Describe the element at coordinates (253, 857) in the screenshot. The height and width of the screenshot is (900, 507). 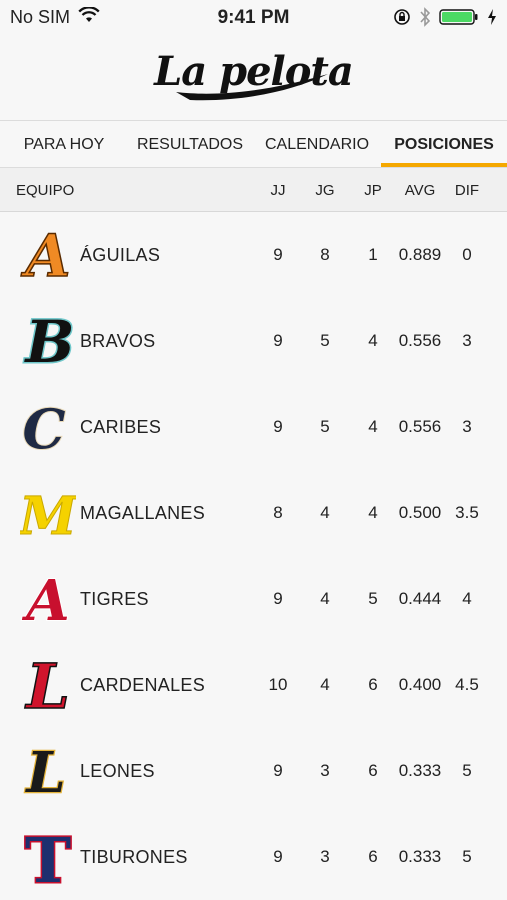
I see `table-row: T TIBURONES 9 3 6 0.333 5` at that location.